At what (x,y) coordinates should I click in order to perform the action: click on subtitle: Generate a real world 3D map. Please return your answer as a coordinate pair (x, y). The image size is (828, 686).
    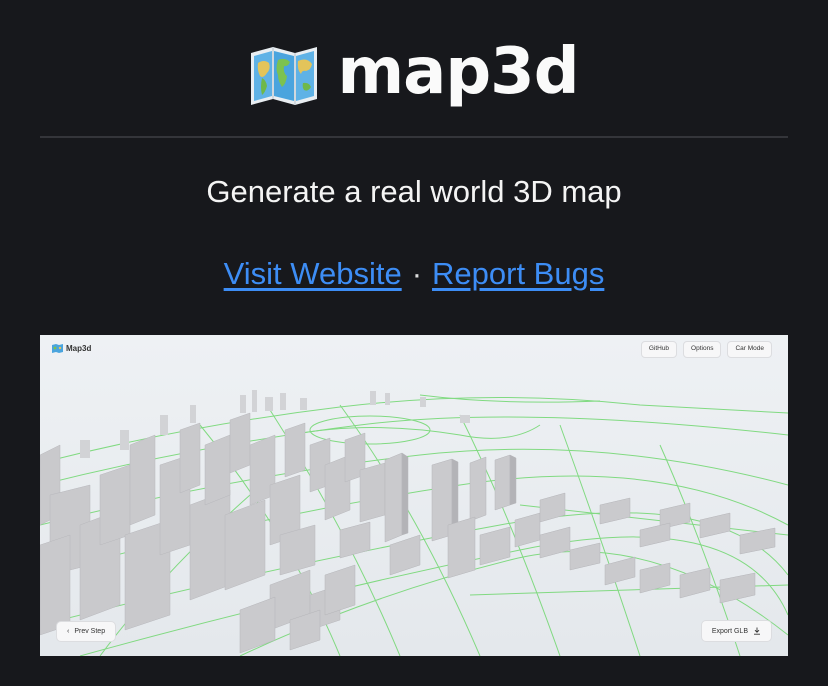
    Looking at the image, I should click on (414, 191).